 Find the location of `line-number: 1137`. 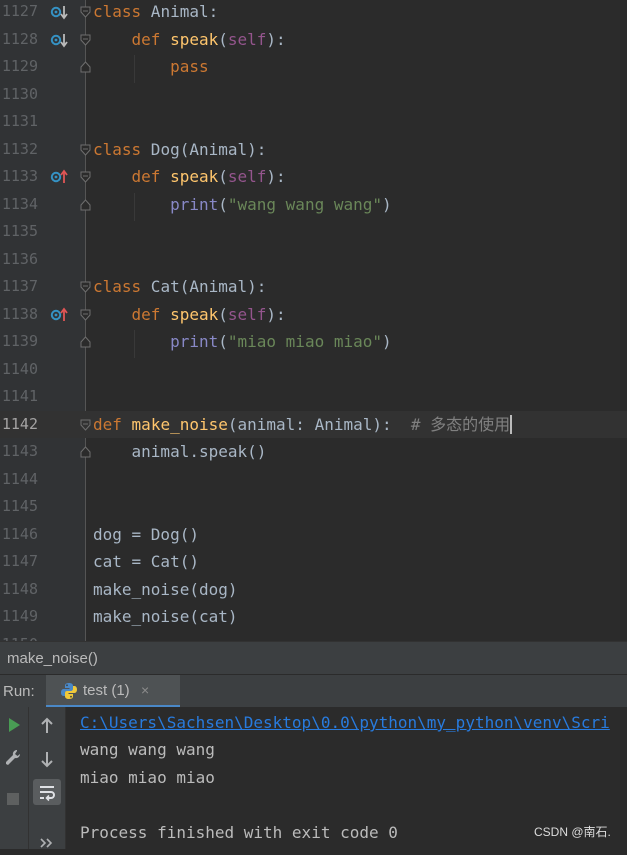

line-number: 1137 is located at coordinates (19, 287).